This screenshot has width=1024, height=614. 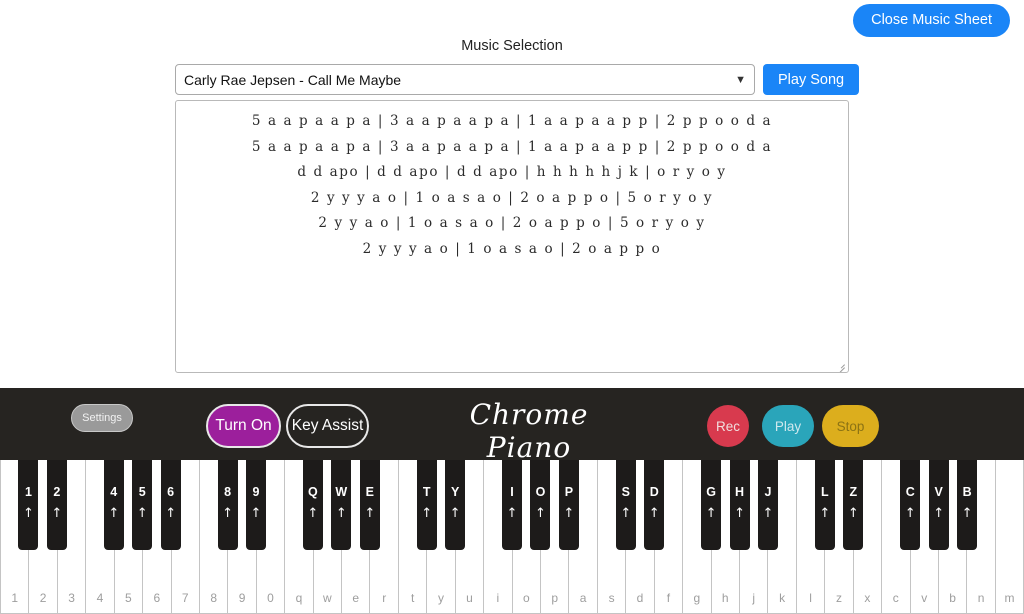 I want to click on song-select: Carly Rae Jepsen - Call Me Maybe, so click(x=465, y=79).